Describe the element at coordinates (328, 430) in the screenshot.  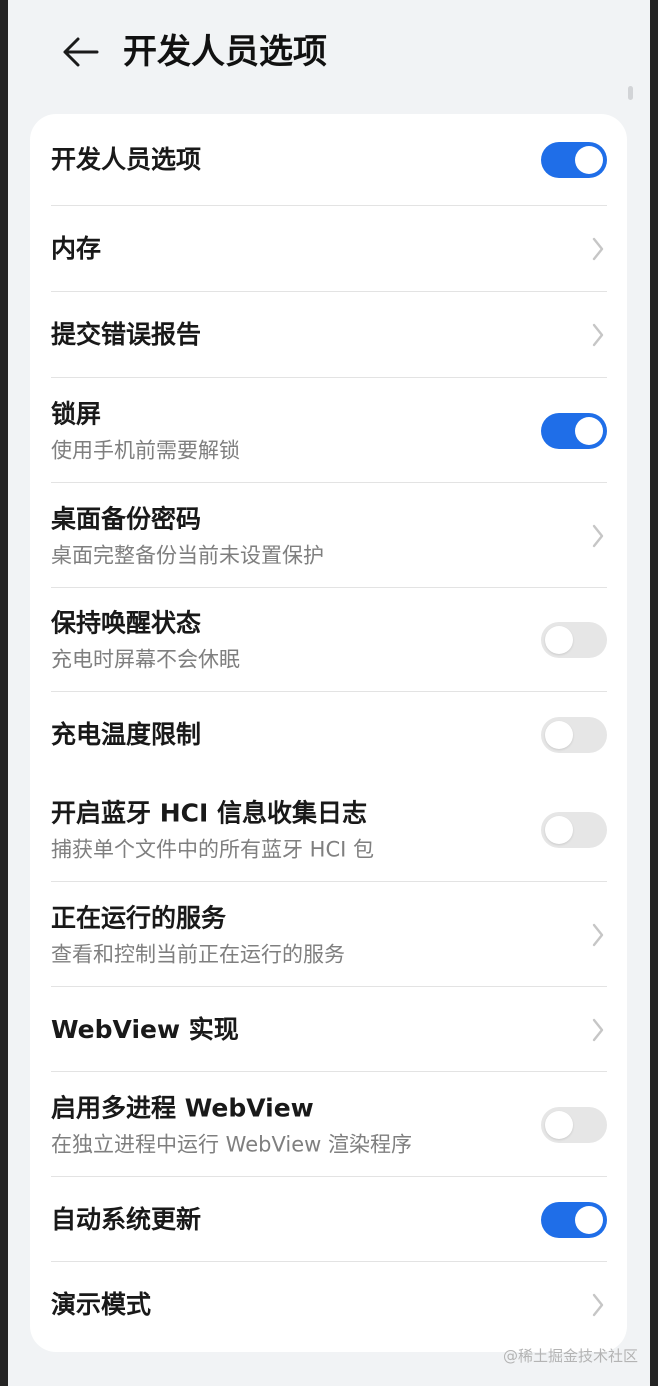
I see `setting-lock-screen: 锁屏 使用手机前需要解锁` at that location.